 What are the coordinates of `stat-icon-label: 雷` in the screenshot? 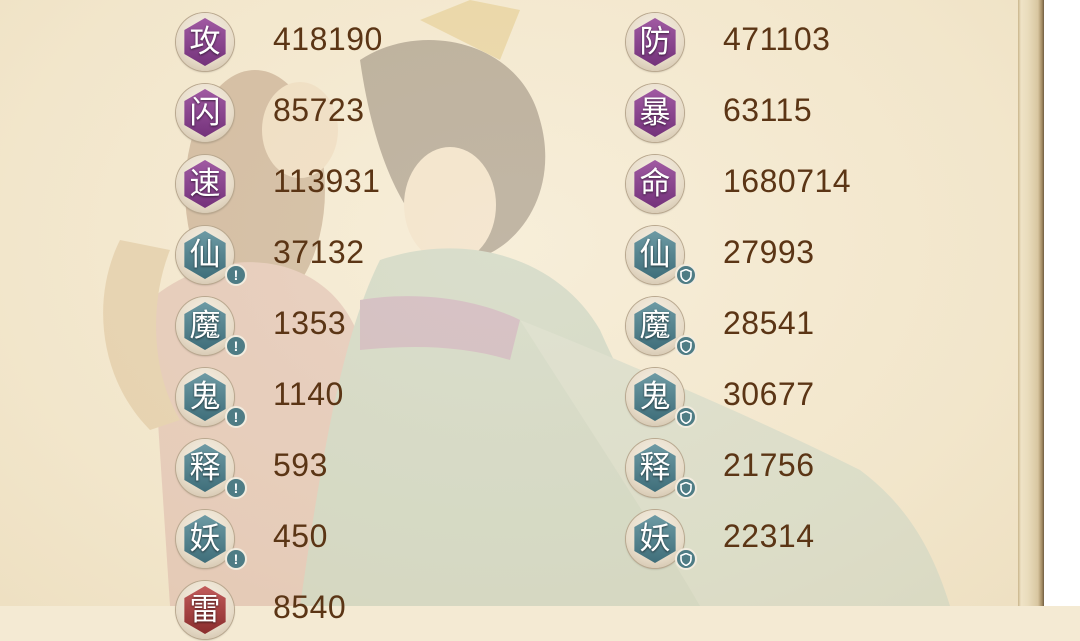 It's located at (205, 610).